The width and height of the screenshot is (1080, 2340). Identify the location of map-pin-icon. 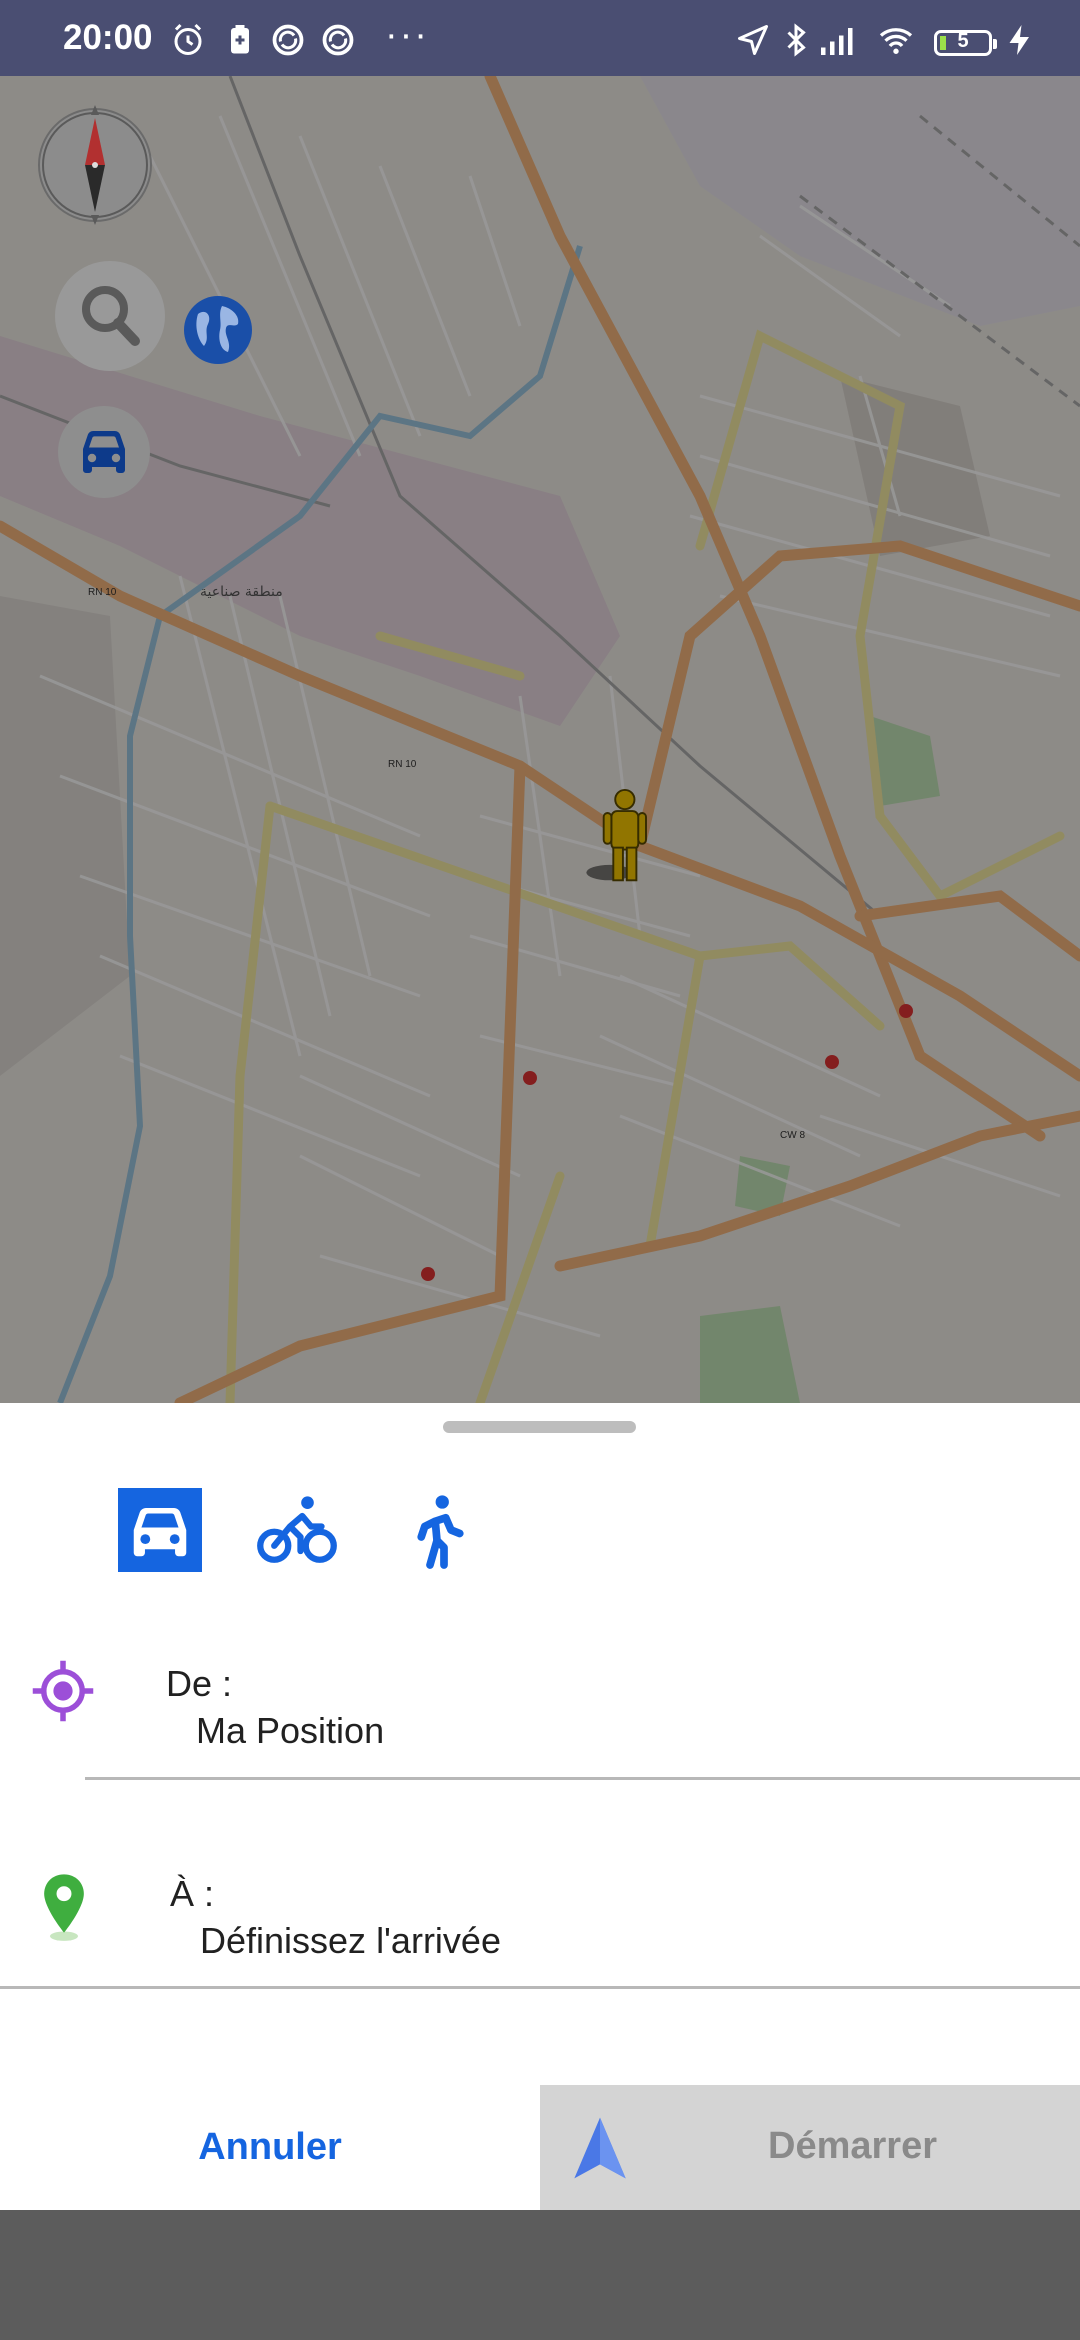
(64, 1907).